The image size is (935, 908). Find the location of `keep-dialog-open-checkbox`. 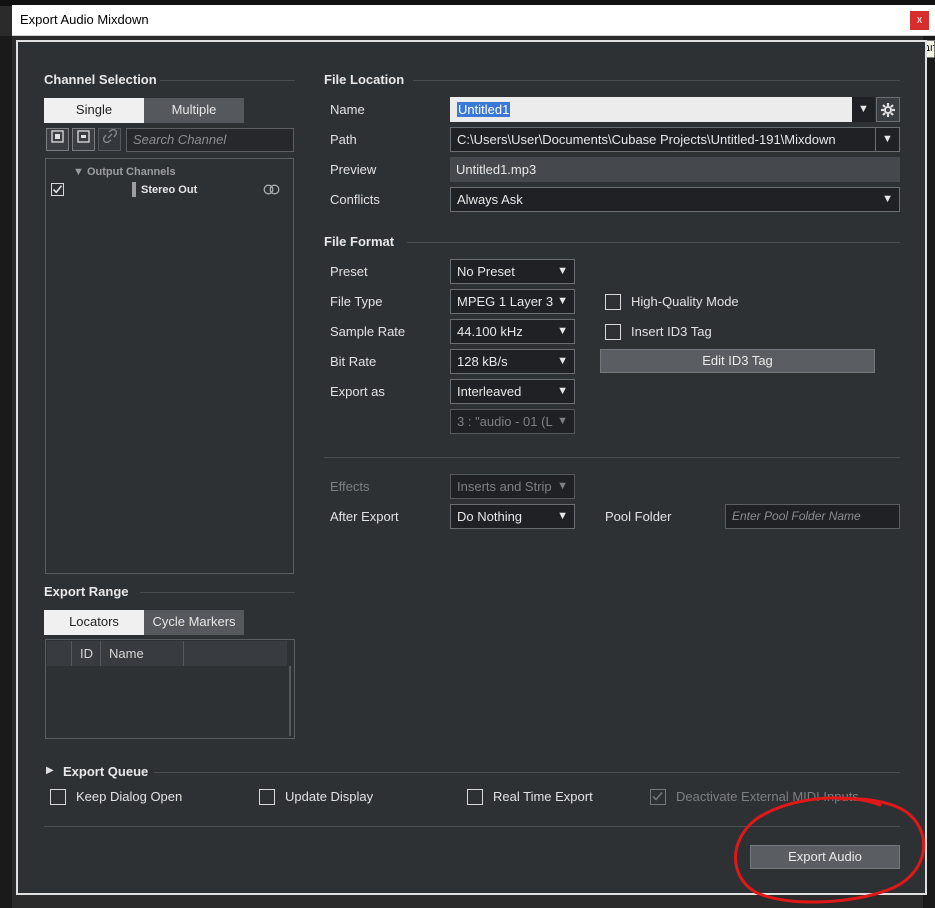

keep-dialog-open-checkbox is located at coordinates (58, 797).